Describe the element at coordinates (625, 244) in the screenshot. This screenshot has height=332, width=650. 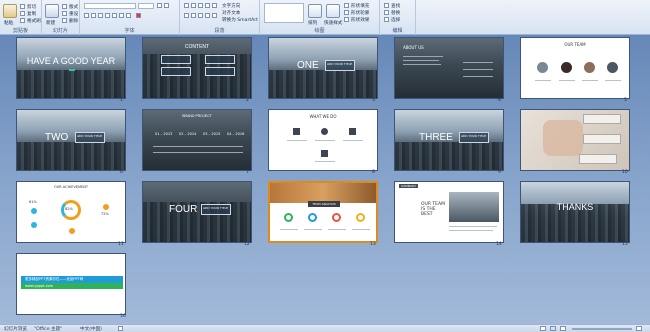
I see `slide-number-15: 15` at that location.